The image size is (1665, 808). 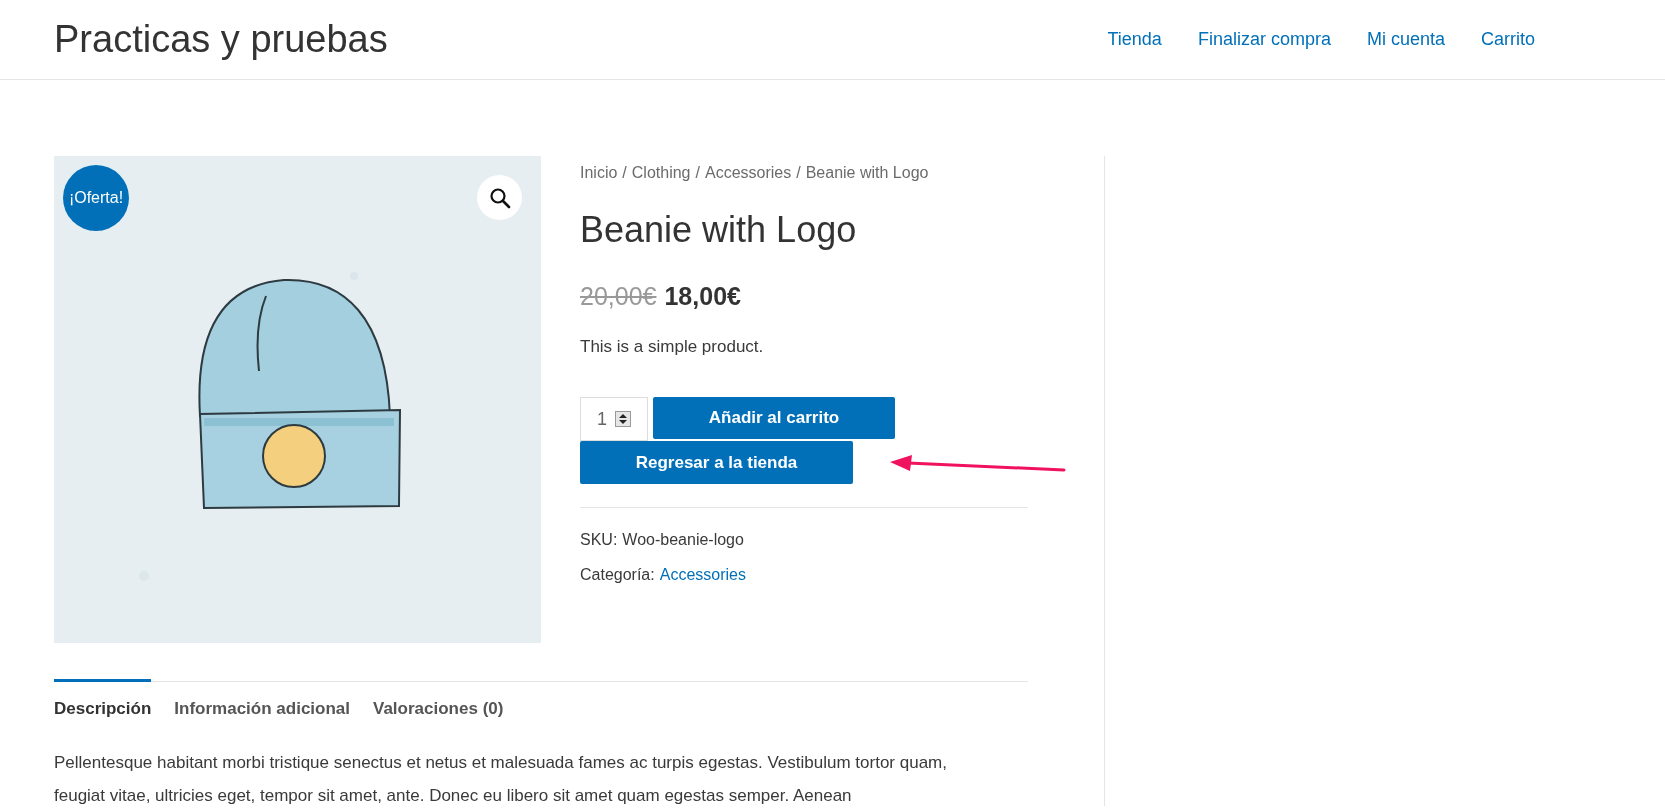 What do you see at coordinates (1134, 39) in the screenshot?
I see `nav-link: Tienda` at bounding box center [1134, 39].